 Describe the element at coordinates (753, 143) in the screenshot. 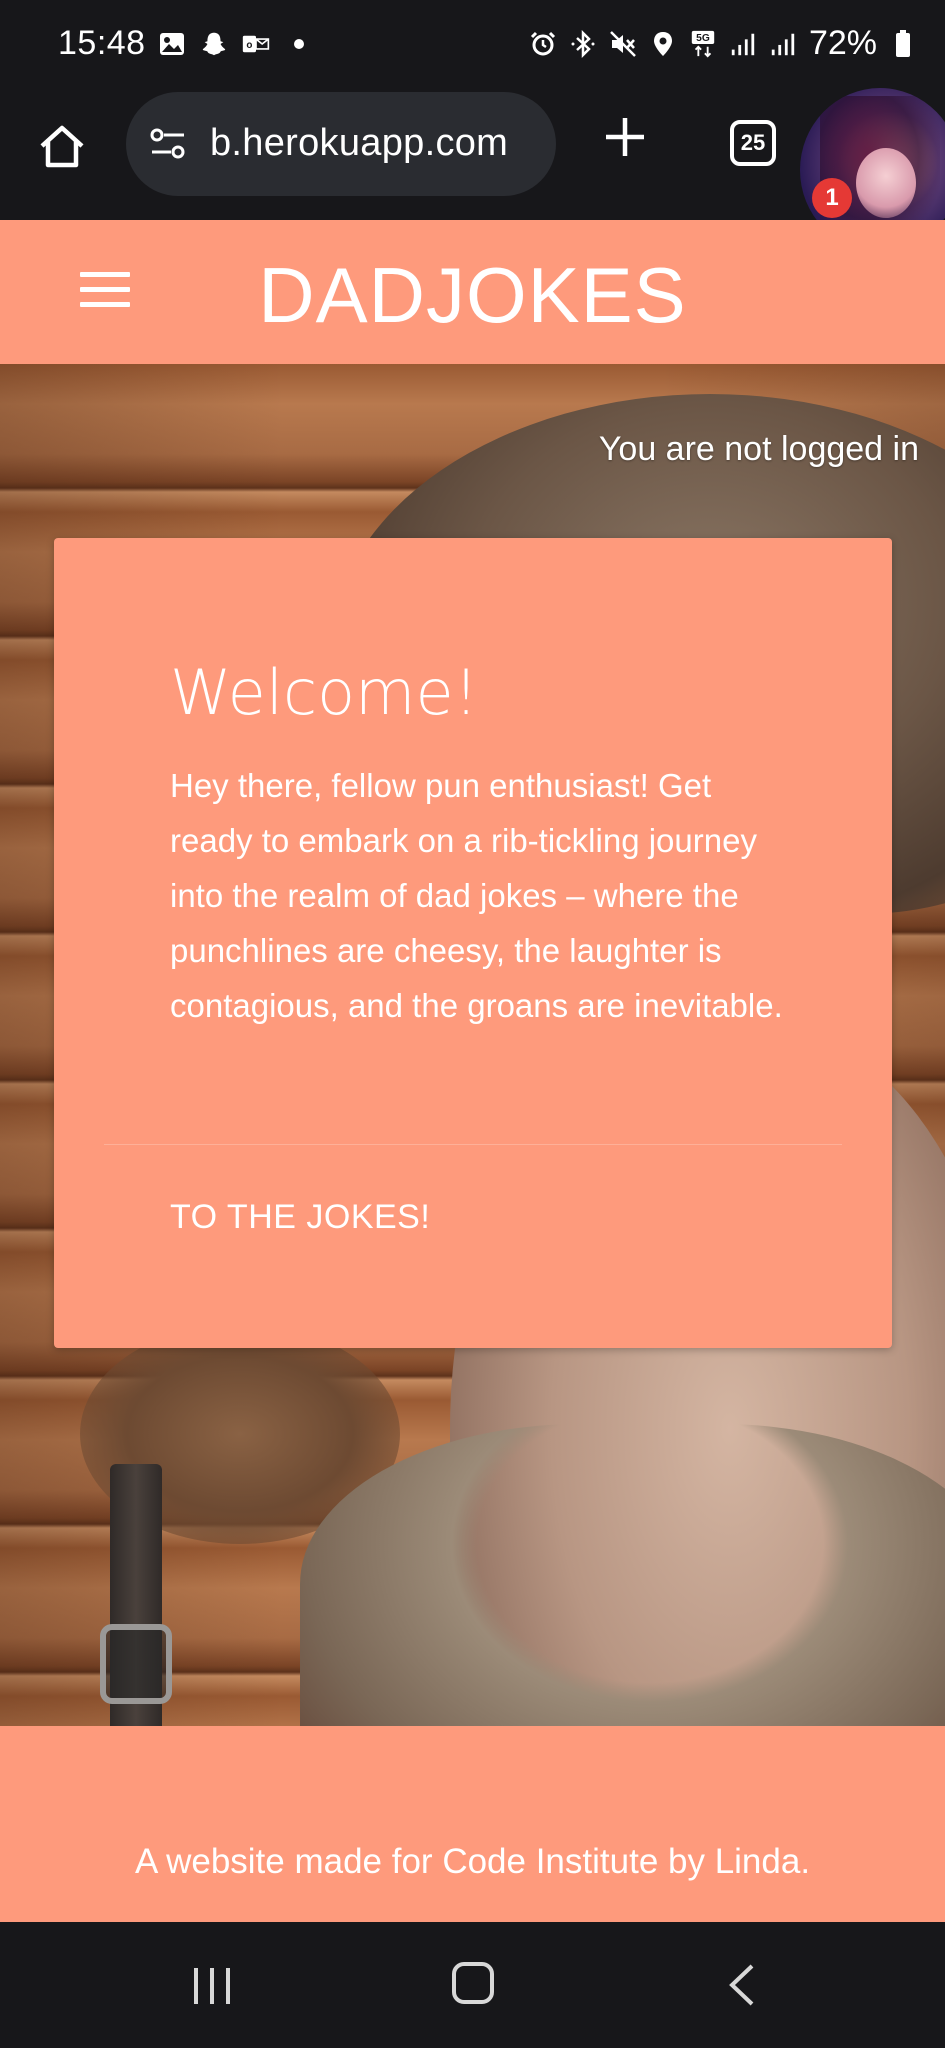

I see `tab-switcher-button: 25` at that location.